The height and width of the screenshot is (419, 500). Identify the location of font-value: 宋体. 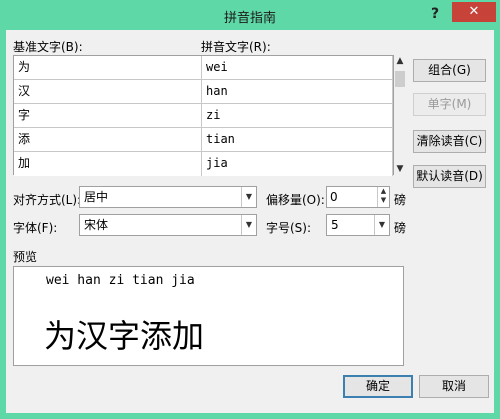
(96, 225).